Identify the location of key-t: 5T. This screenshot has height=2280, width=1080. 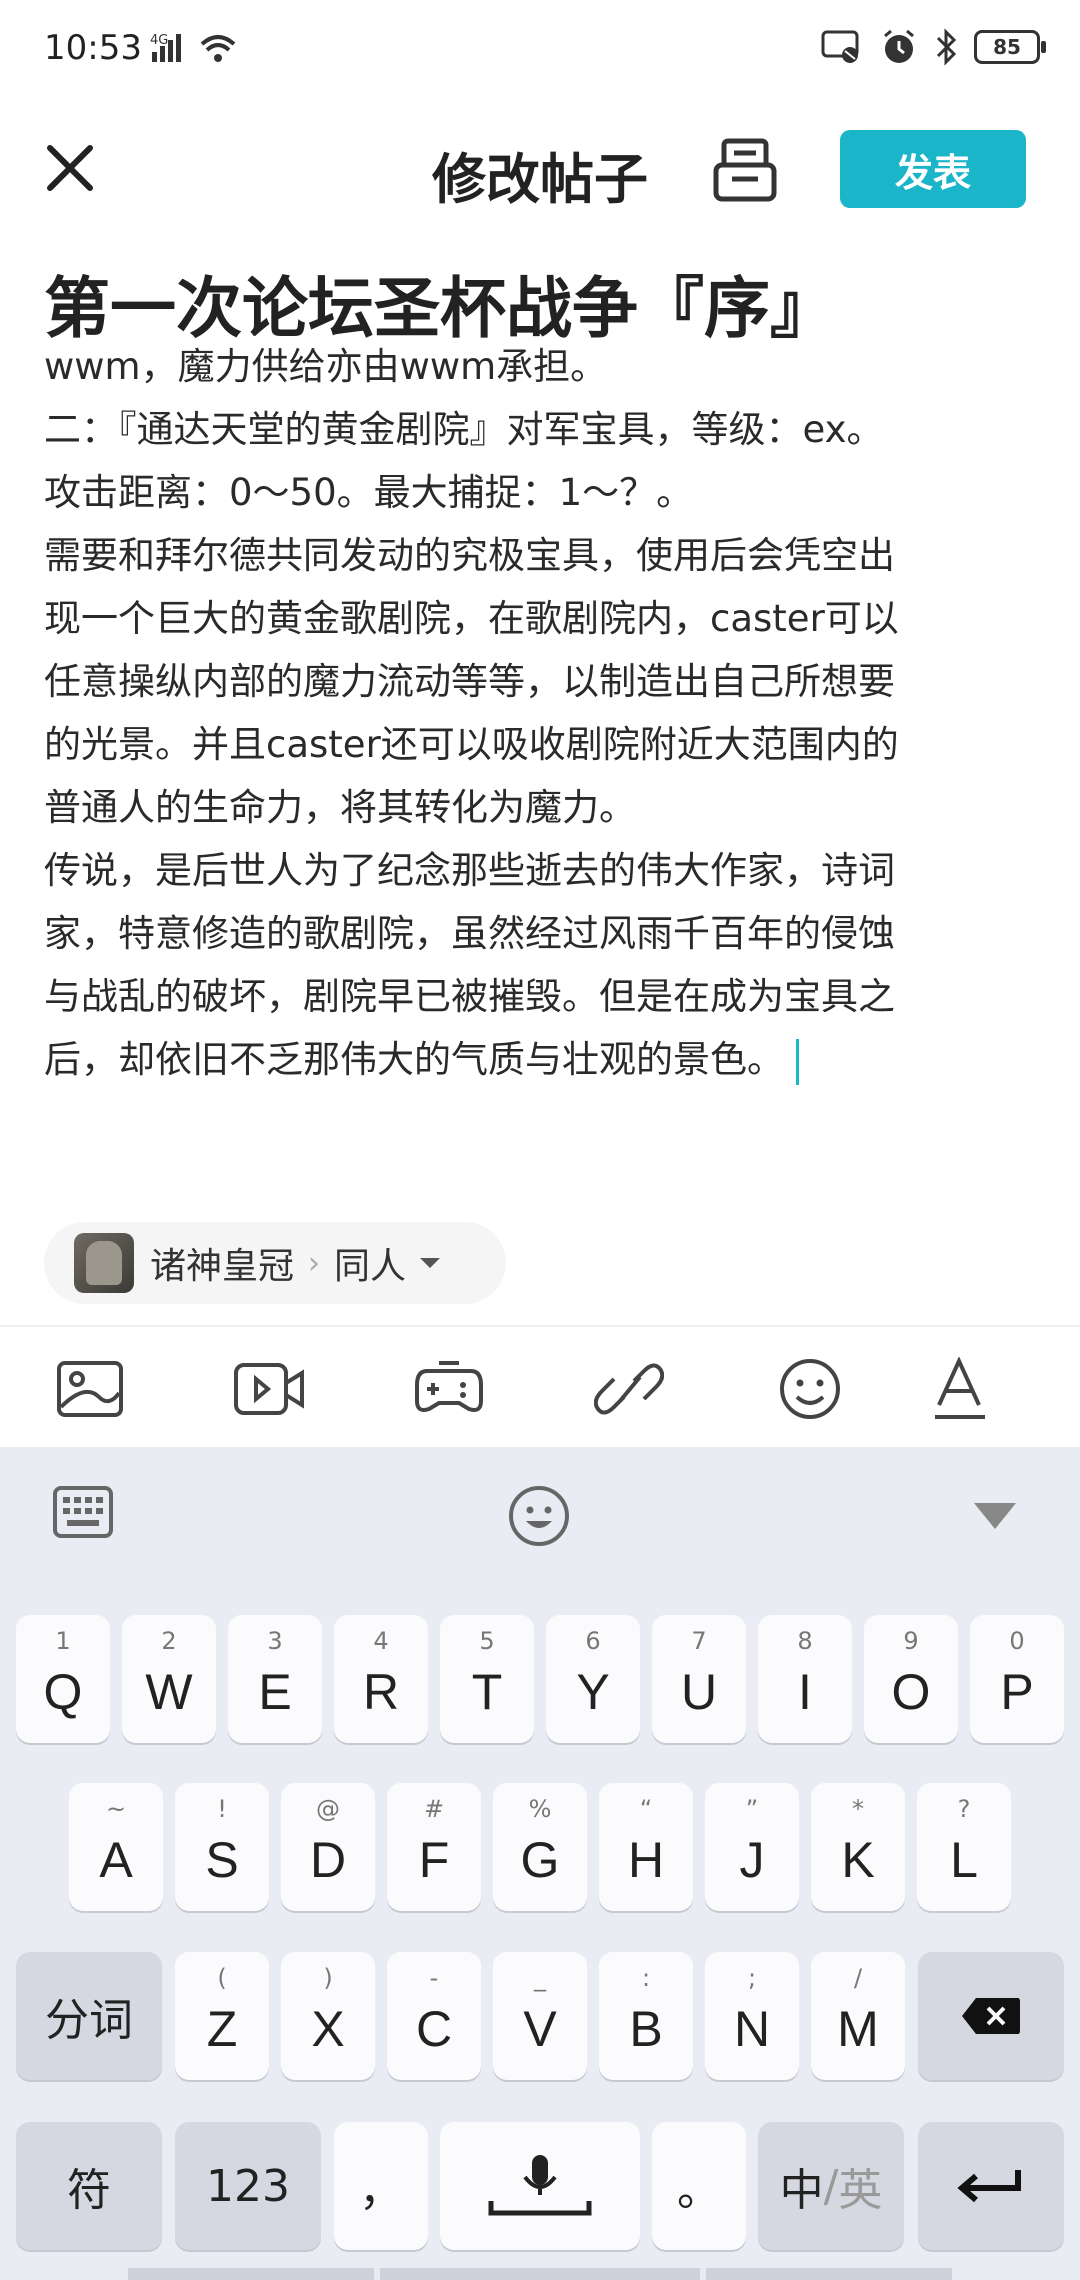
(487, 1679).